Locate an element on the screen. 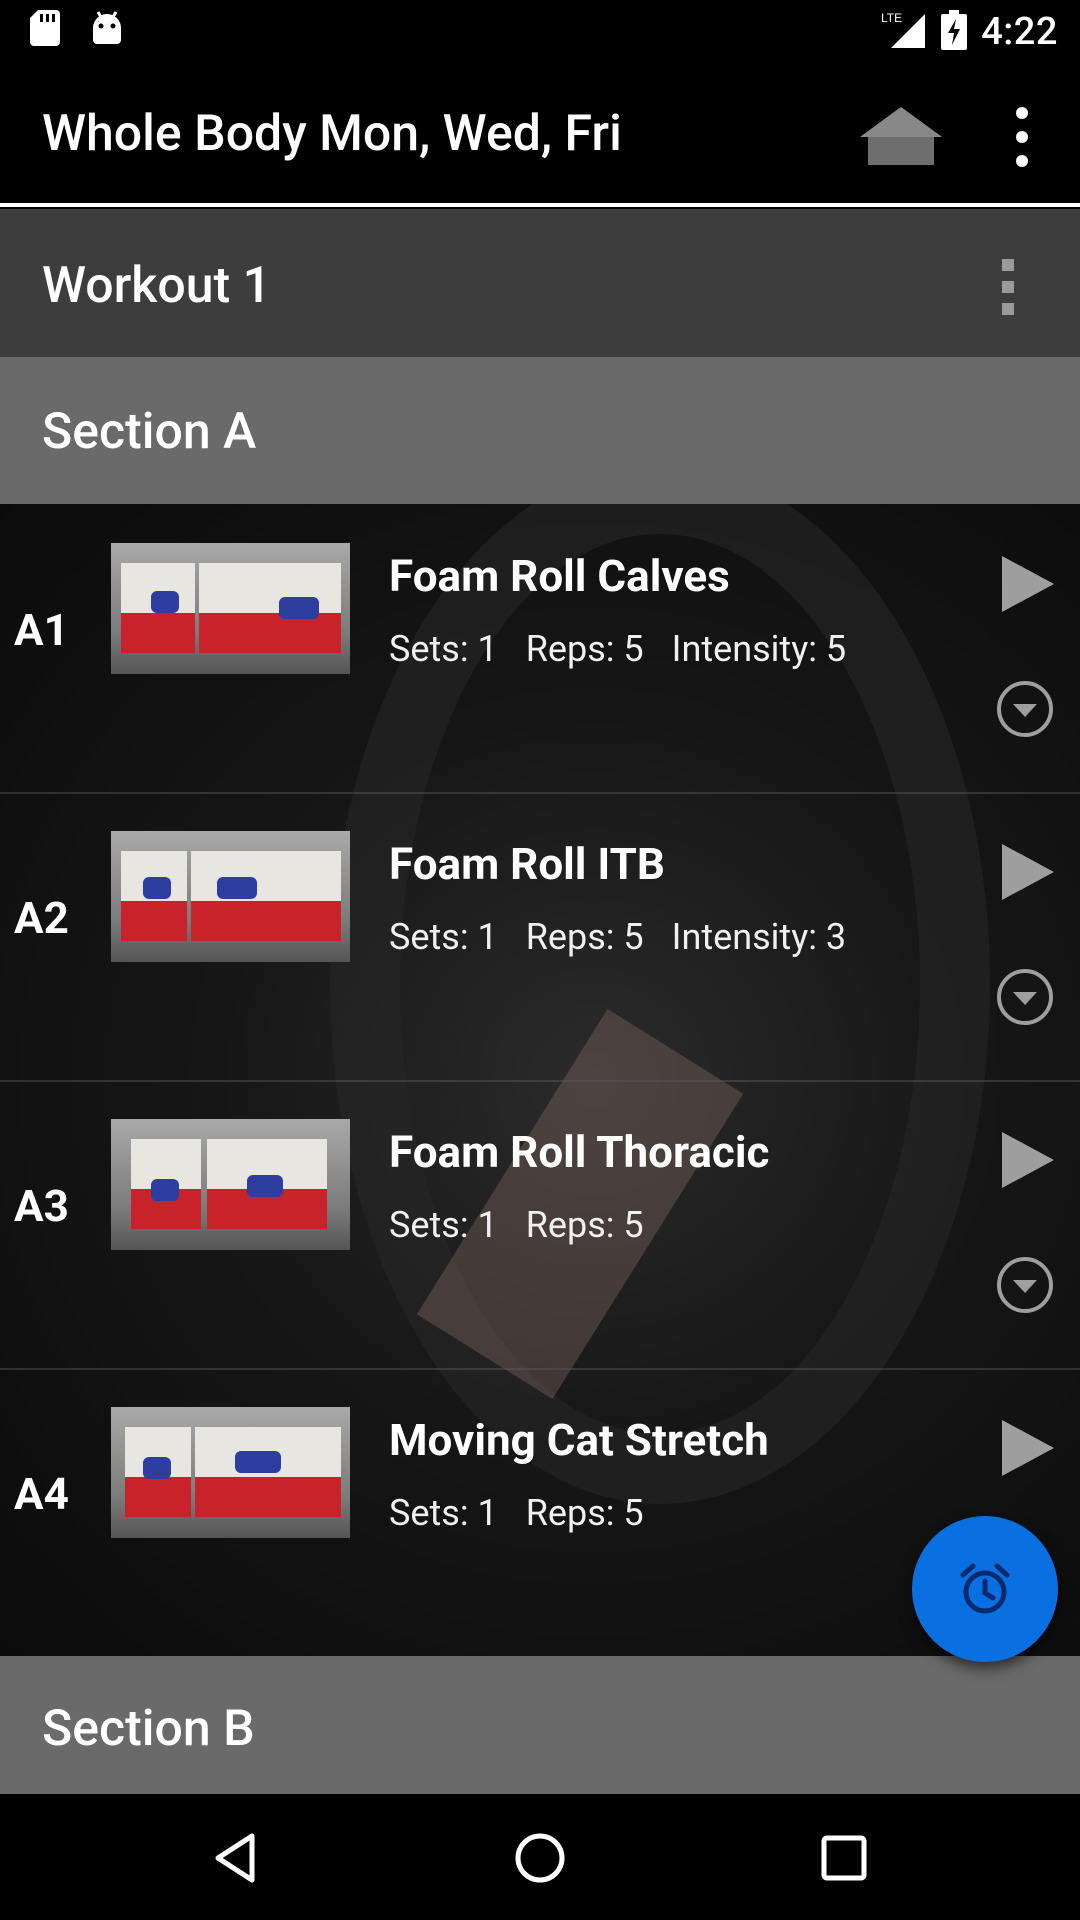 The width and height of the screenshot is (1080, 1920). back-icon is located at coordinates (235, 1858).